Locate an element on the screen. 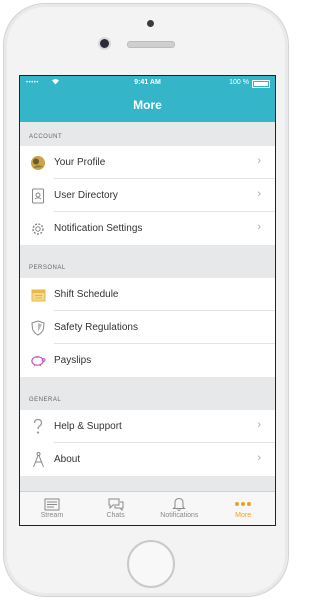 The width and height of the screenshot is (320, 600). compass-icon is located at coordinates (38, 460).